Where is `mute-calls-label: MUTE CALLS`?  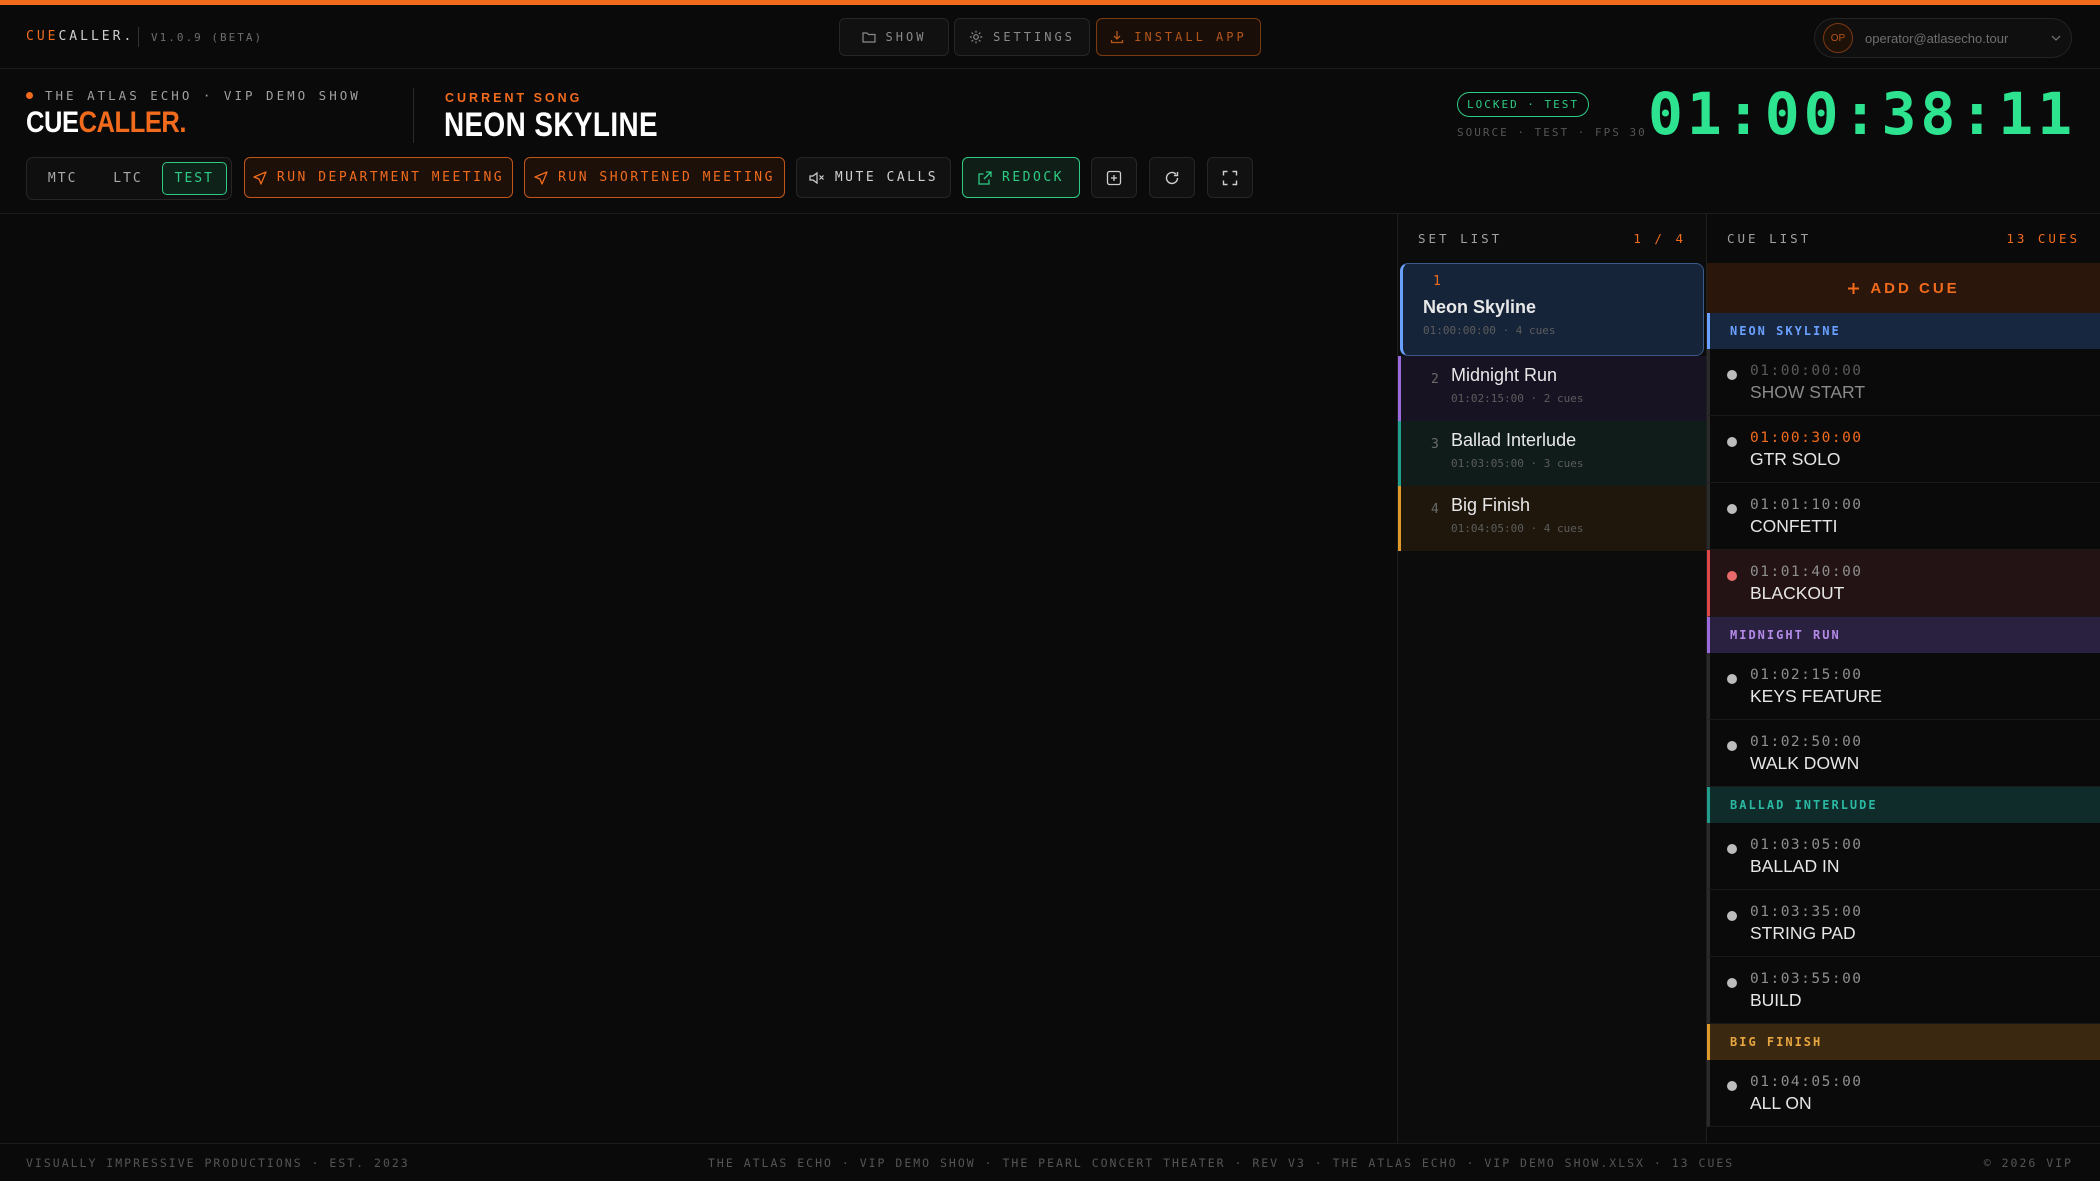
mute-calls-label: MUTE CALLS is located at coordinates (886, 177).